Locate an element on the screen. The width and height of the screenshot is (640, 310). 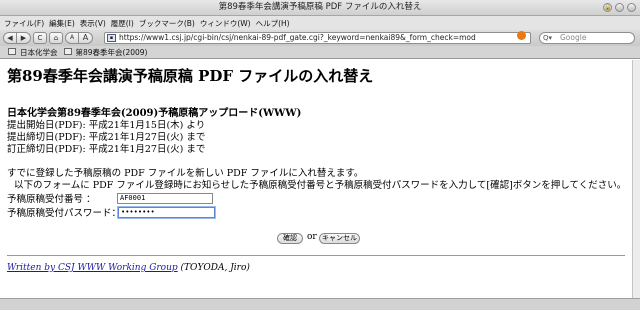
menu-view: 表示(V) is located at coordinates (93, 23).